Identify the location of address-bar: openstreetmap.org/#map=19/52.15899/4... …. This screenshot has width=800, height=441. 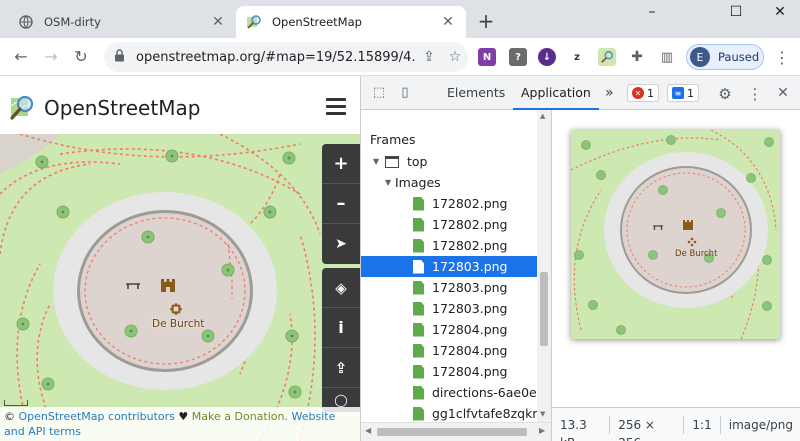
(286, 57).